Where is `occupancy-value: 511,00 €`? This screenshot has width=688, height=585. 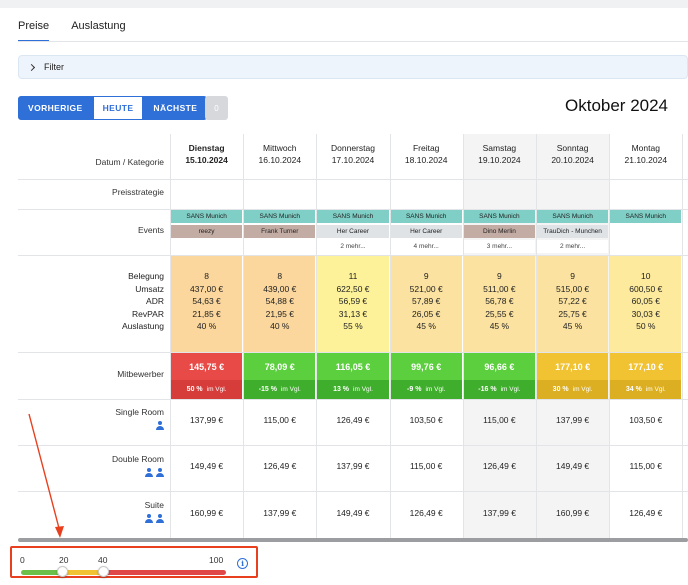
occupancy-value: 511,00 € is located at coordinates (499, 288).